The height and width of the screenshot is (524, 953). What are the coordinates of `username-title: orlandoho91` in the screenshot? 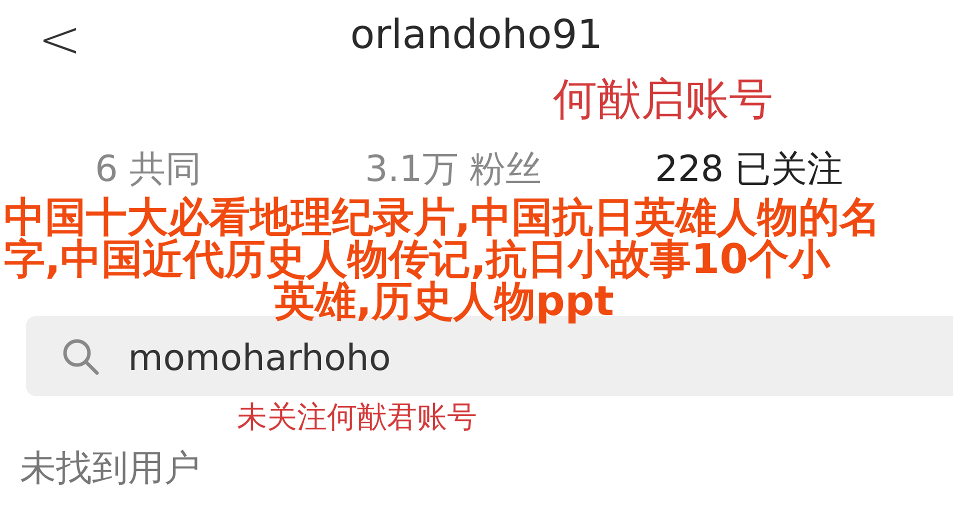 It's located at (476, 35).